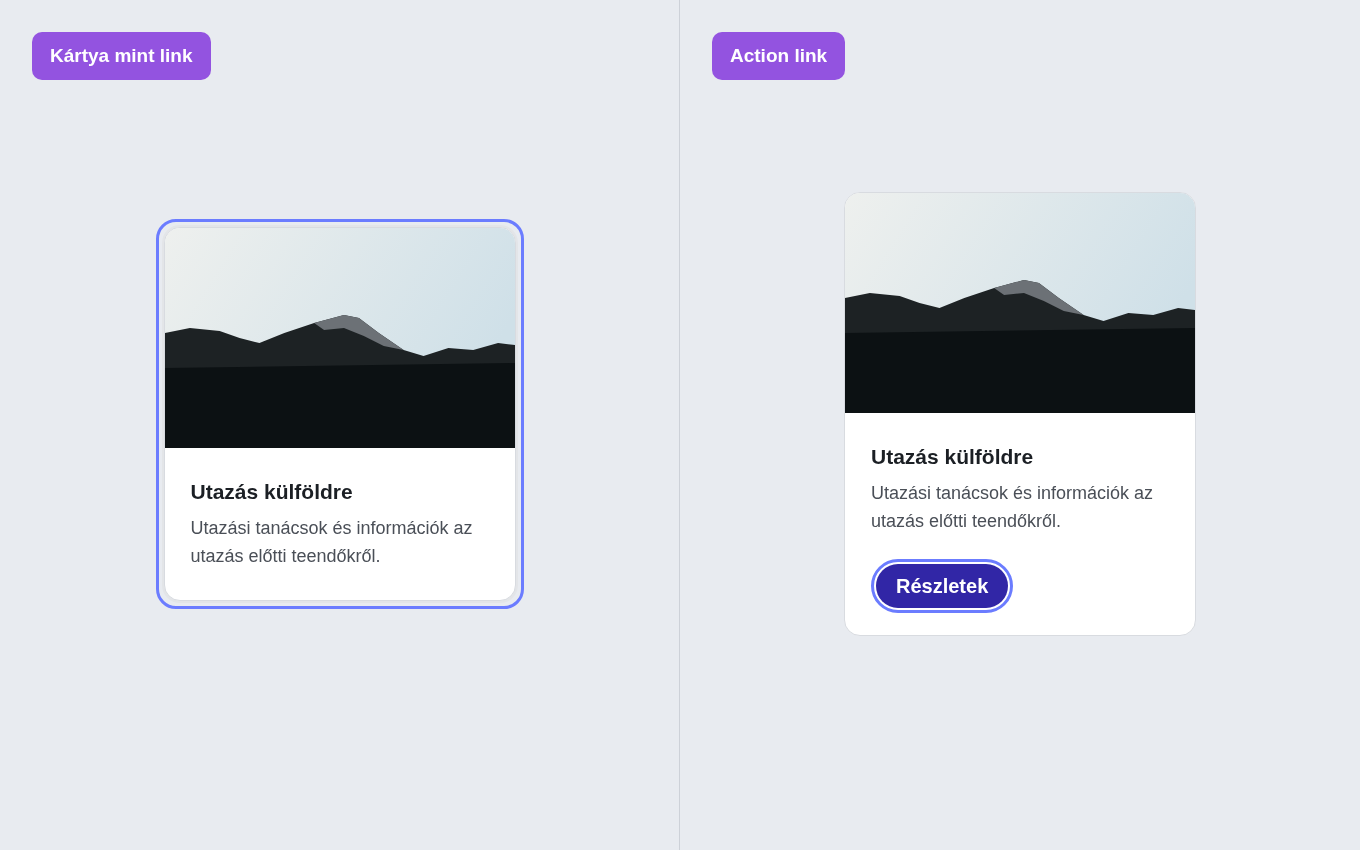 The image size is (1360, 850). I want to click on card: Utazás külföldre Utazási tanácsok és információk az utazás előtti teendőkről., so click(339, 414).